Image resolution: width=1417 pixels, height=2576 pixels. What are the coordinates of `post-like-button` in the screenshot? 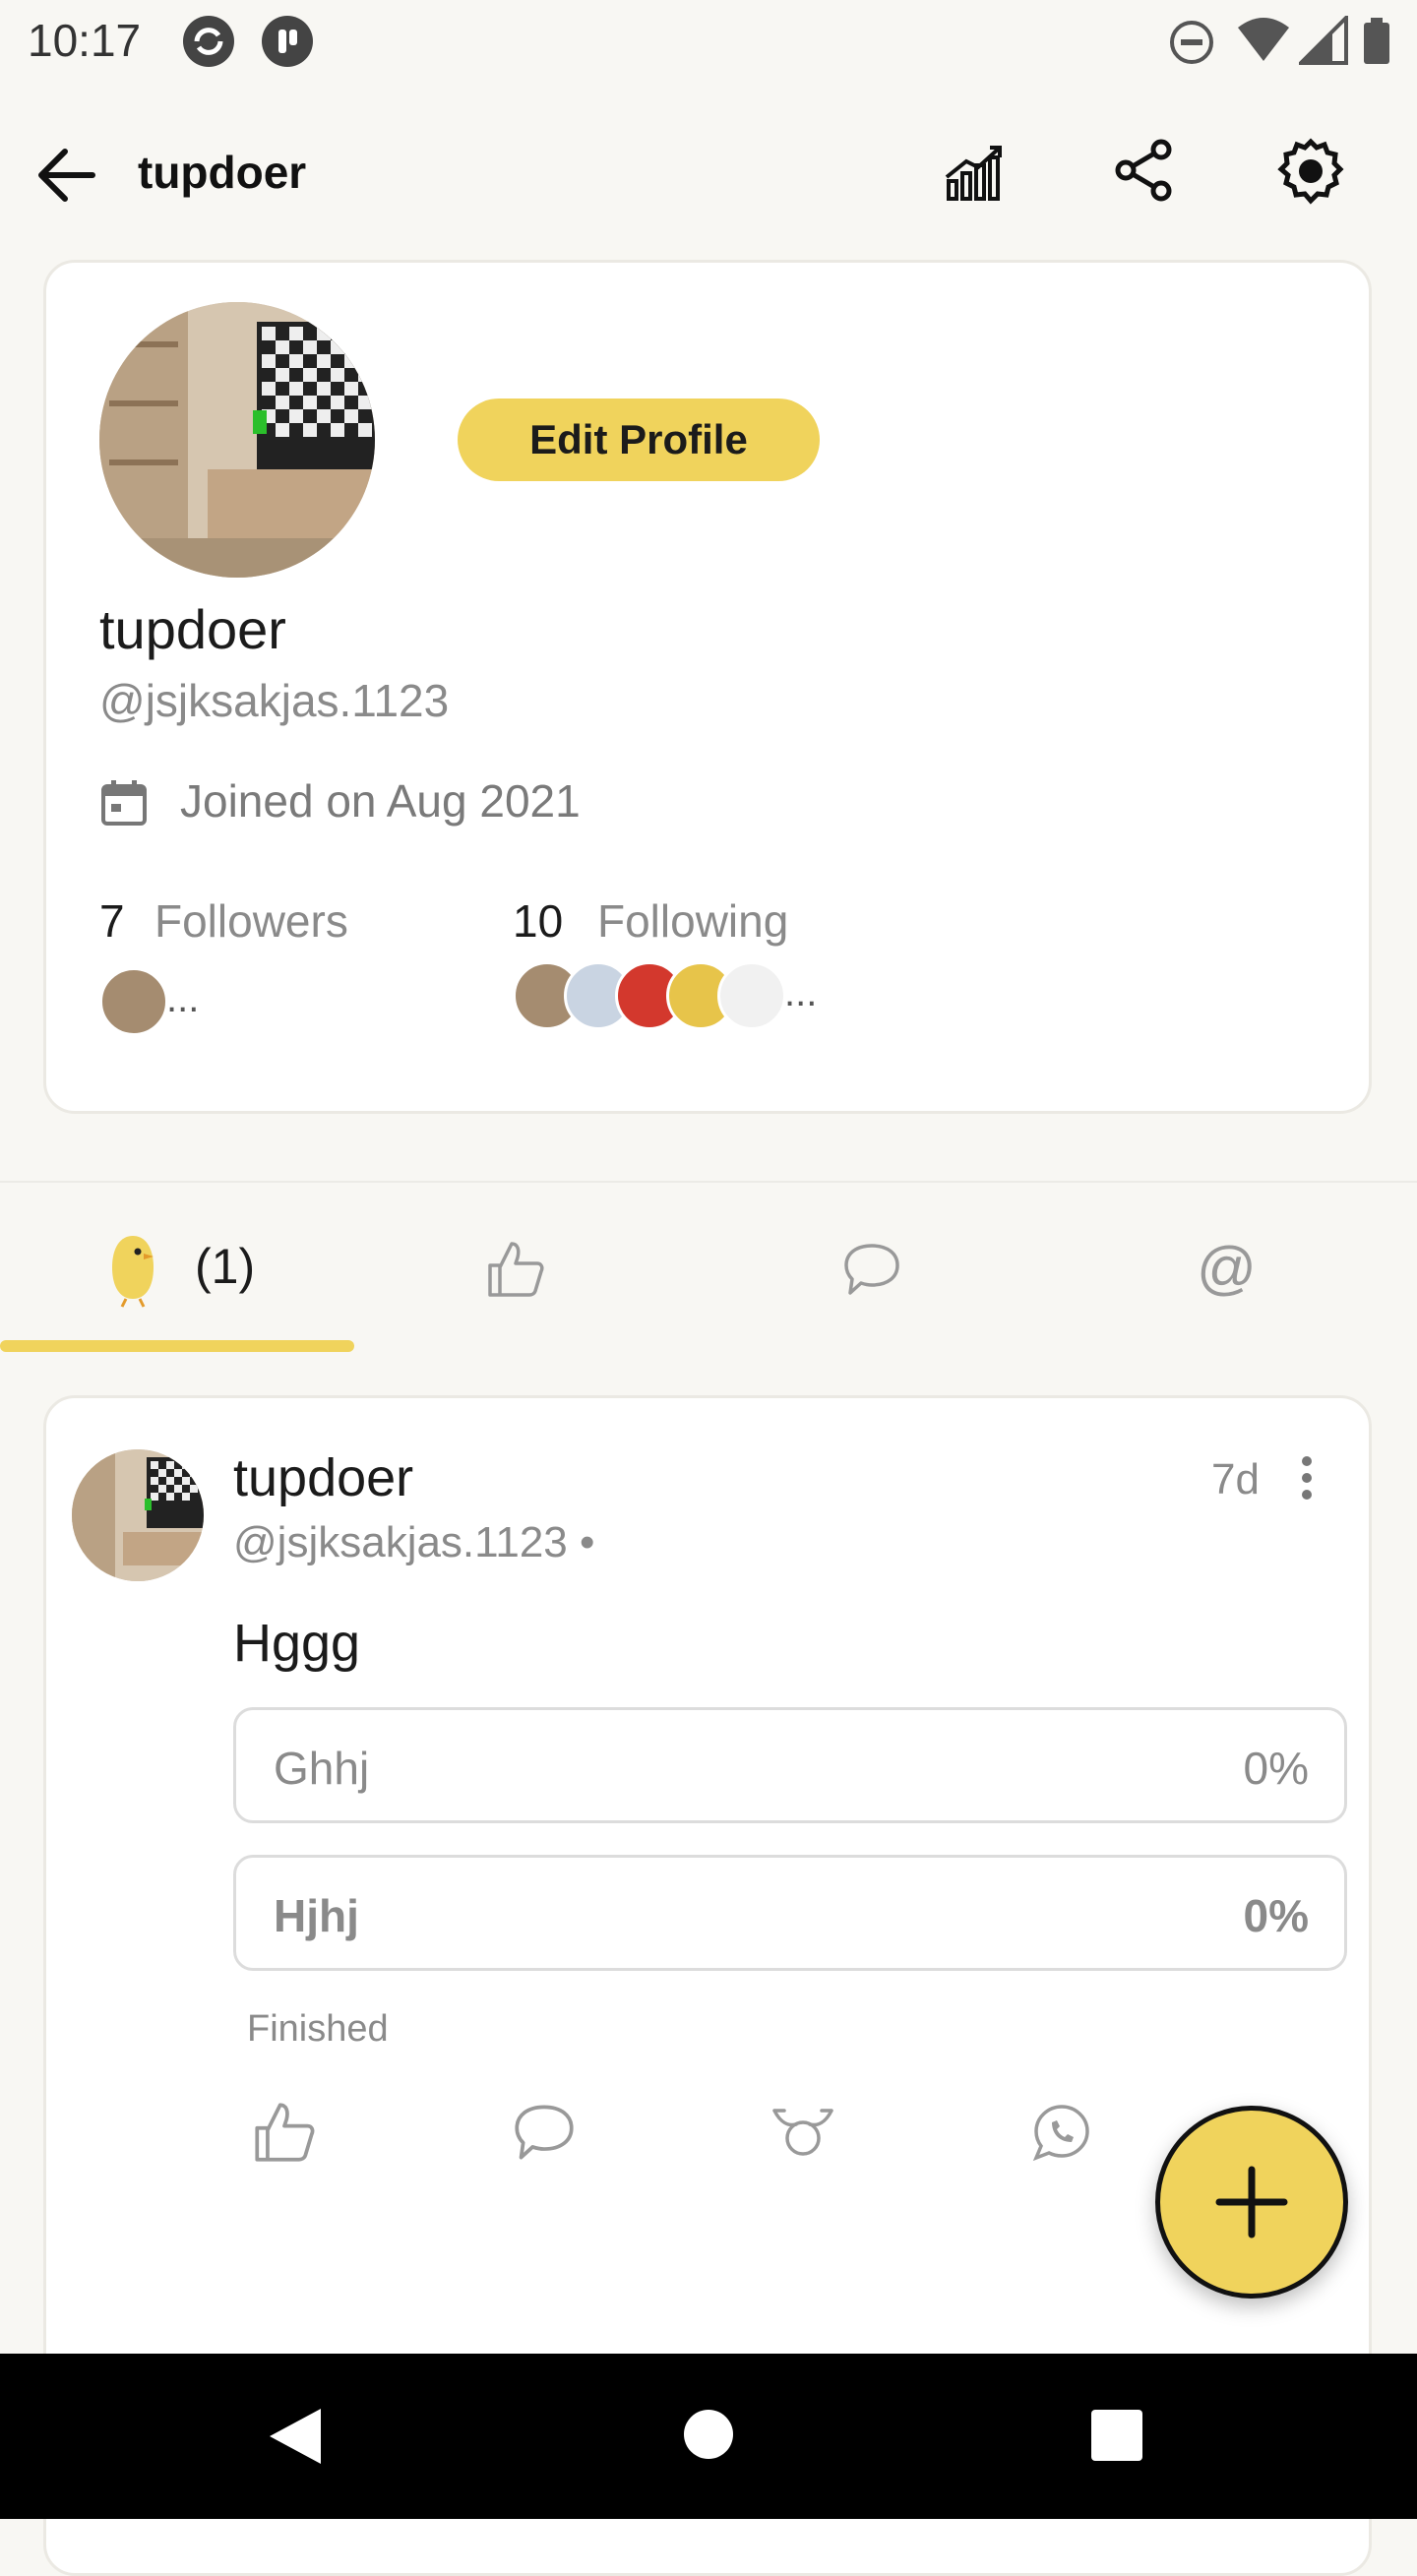 It's located at (284, 2135).